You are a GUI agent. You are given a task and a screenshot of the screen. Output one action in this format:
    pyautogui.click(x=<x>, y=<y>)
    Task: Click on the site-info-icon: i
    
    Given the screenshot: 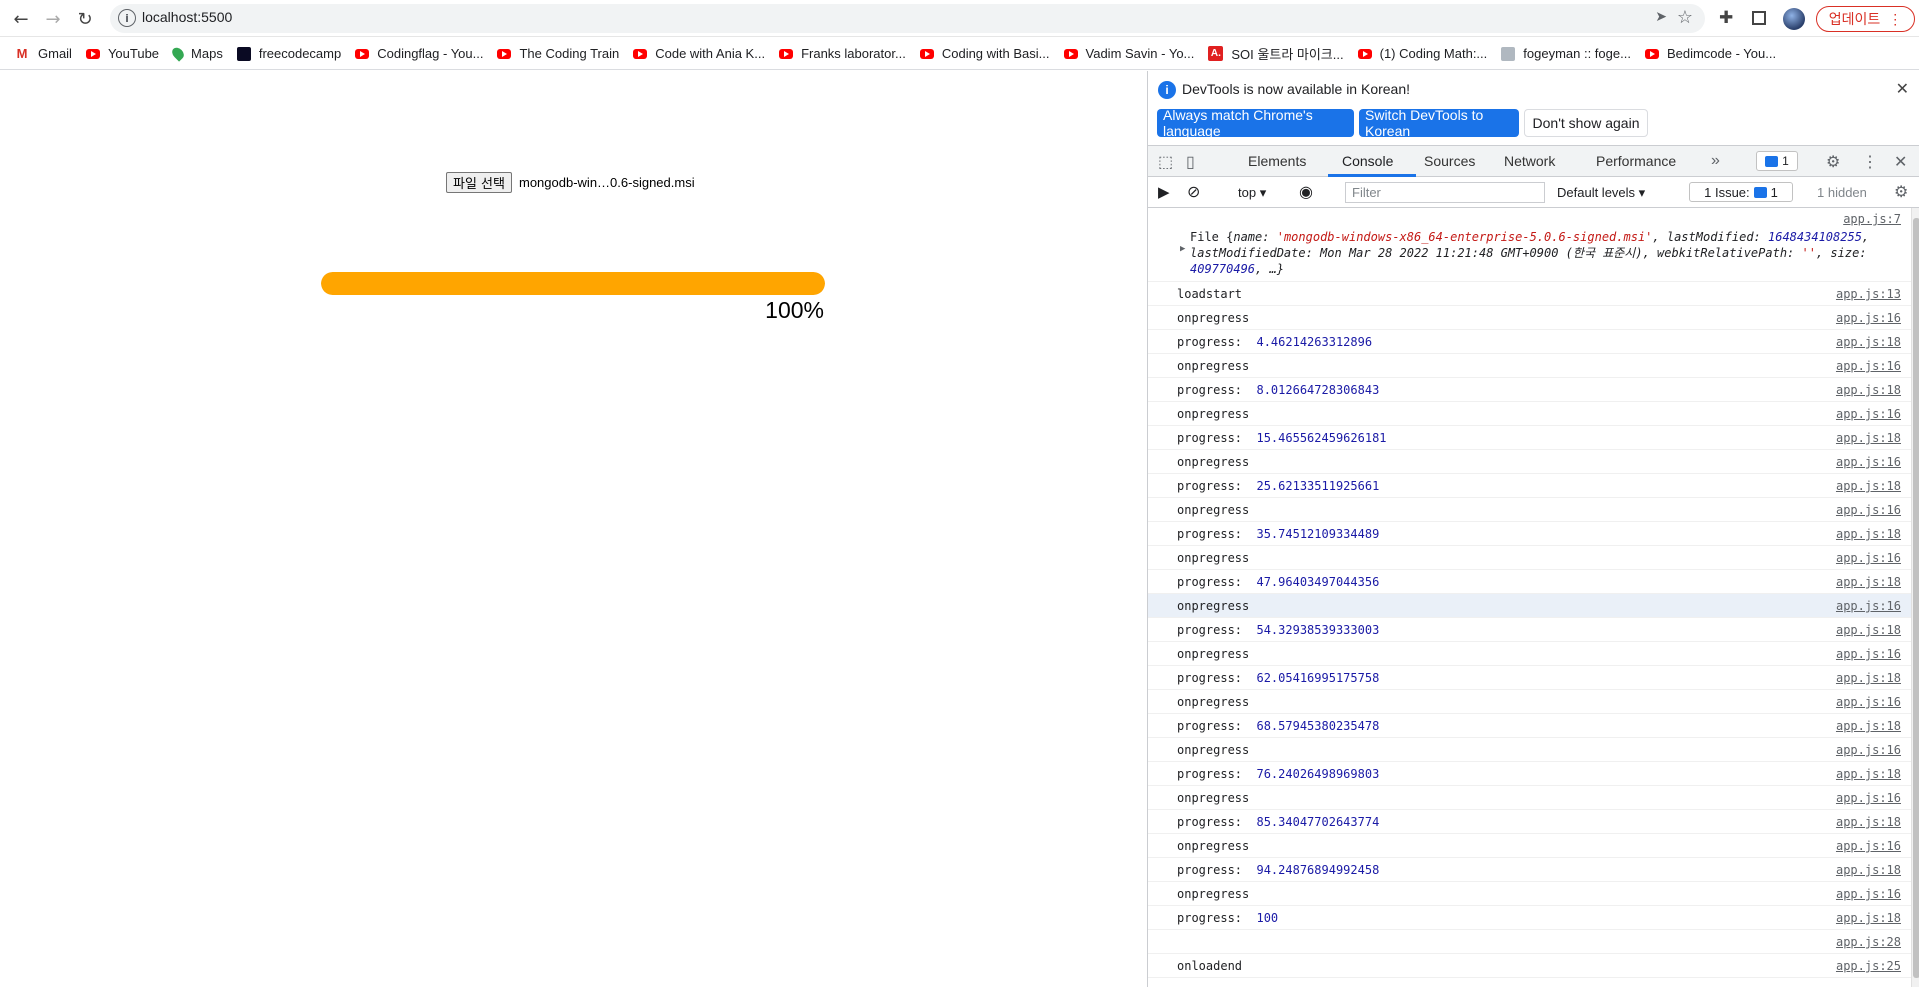 What is the action you would take?
    pyautogui.click(x=127, y=18)
    